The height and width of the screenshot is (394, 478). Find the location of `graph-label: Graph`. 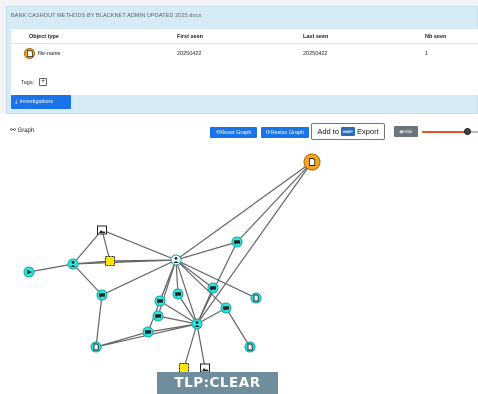

graph-label: Graph is located at coordinates (26, 131).